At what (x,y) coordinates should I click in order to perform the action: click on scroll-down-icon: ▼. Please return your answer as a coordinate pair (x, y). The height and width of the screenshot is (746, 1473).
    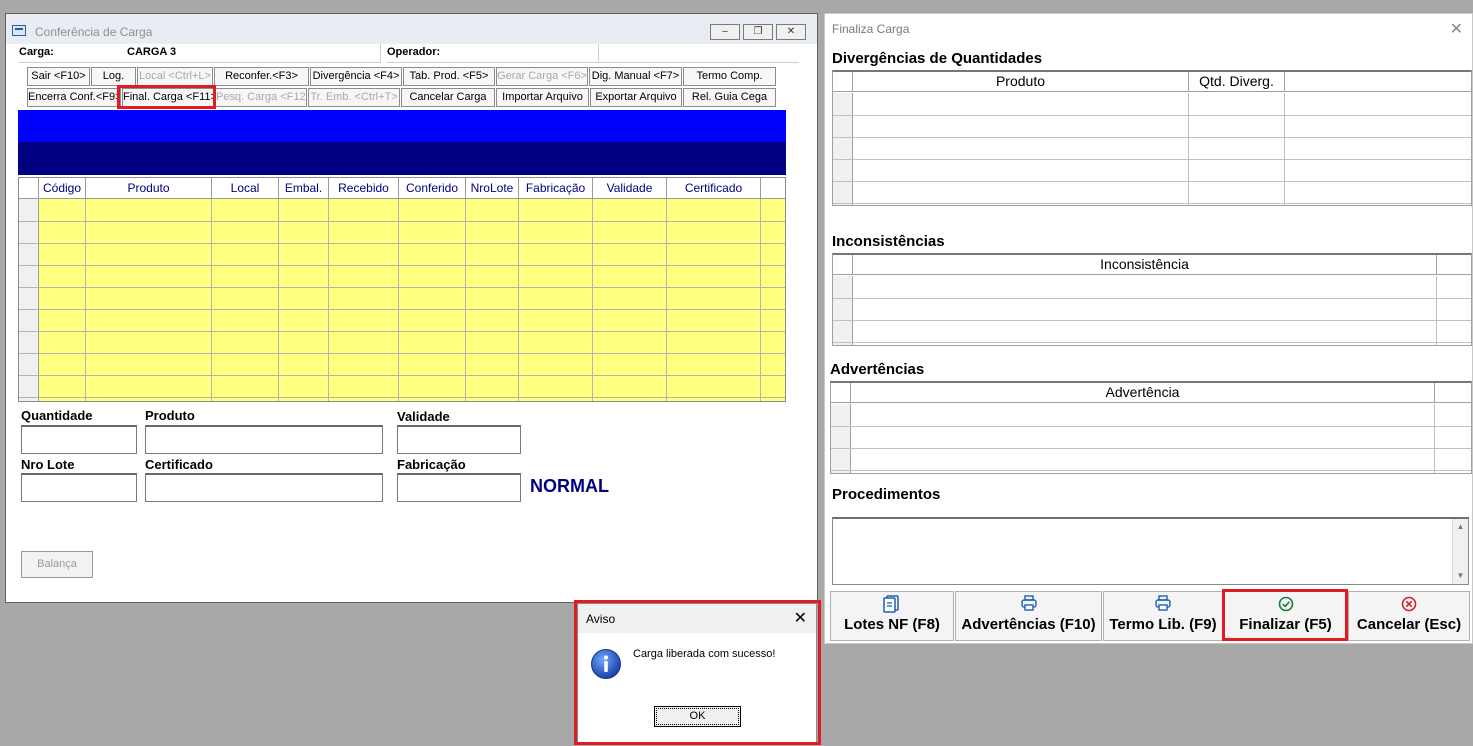
    Looking at the image, I should click on (1460, 576).